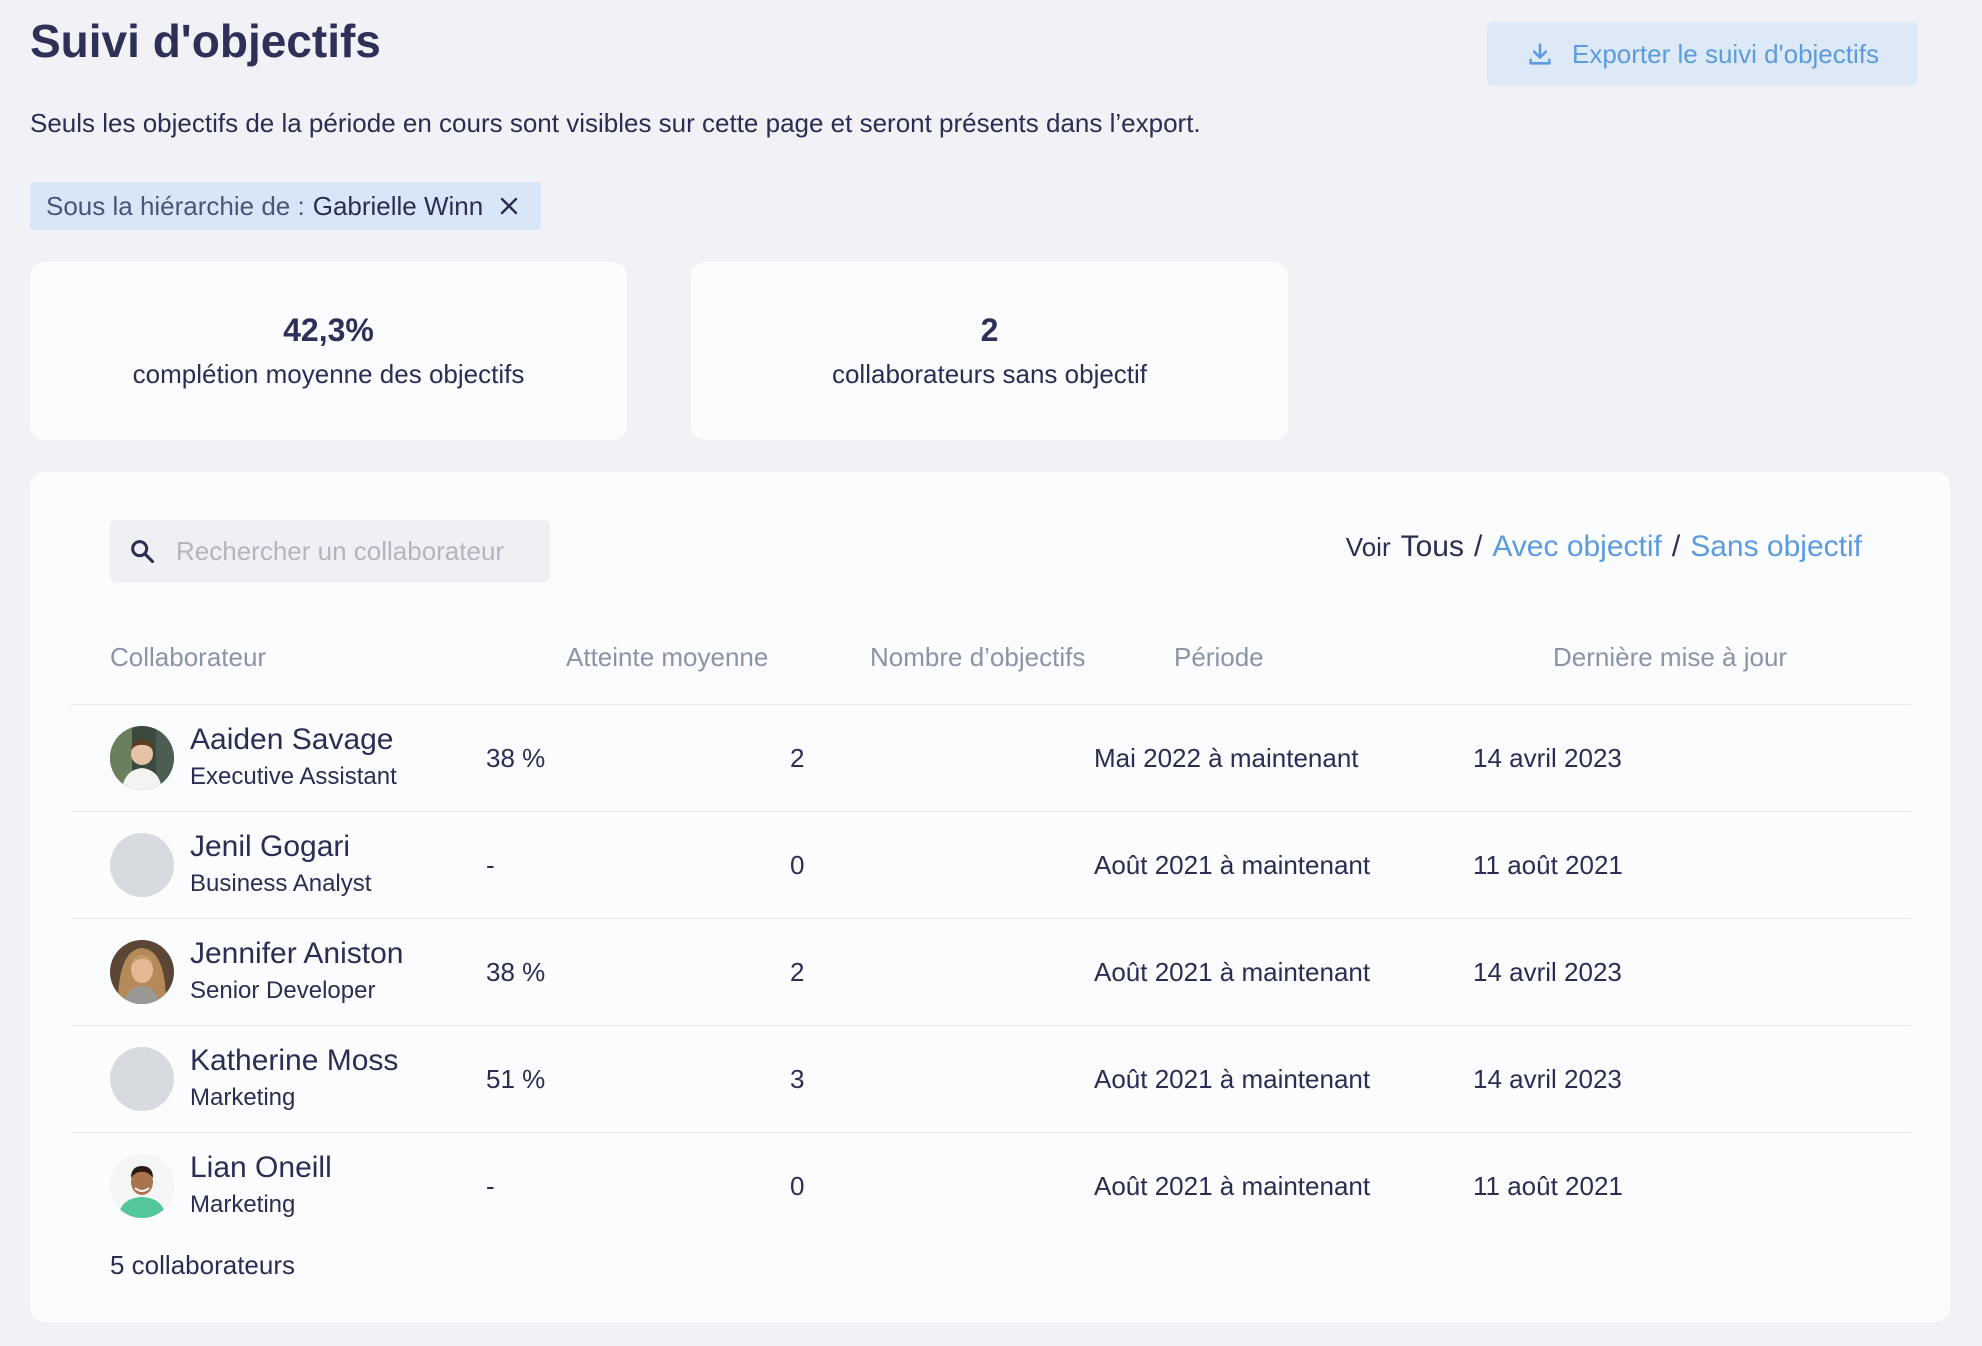 This screenshot has width=1982, height=1346. I want to click on stat-label: collaborateurs sans objectif, so click(989, 374).